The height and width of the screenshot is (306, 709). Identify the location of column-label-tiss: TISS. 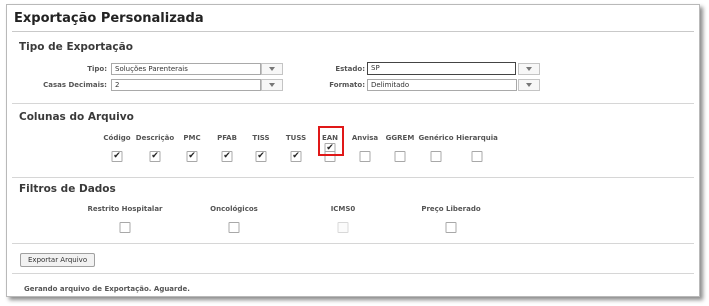
(261, 138).